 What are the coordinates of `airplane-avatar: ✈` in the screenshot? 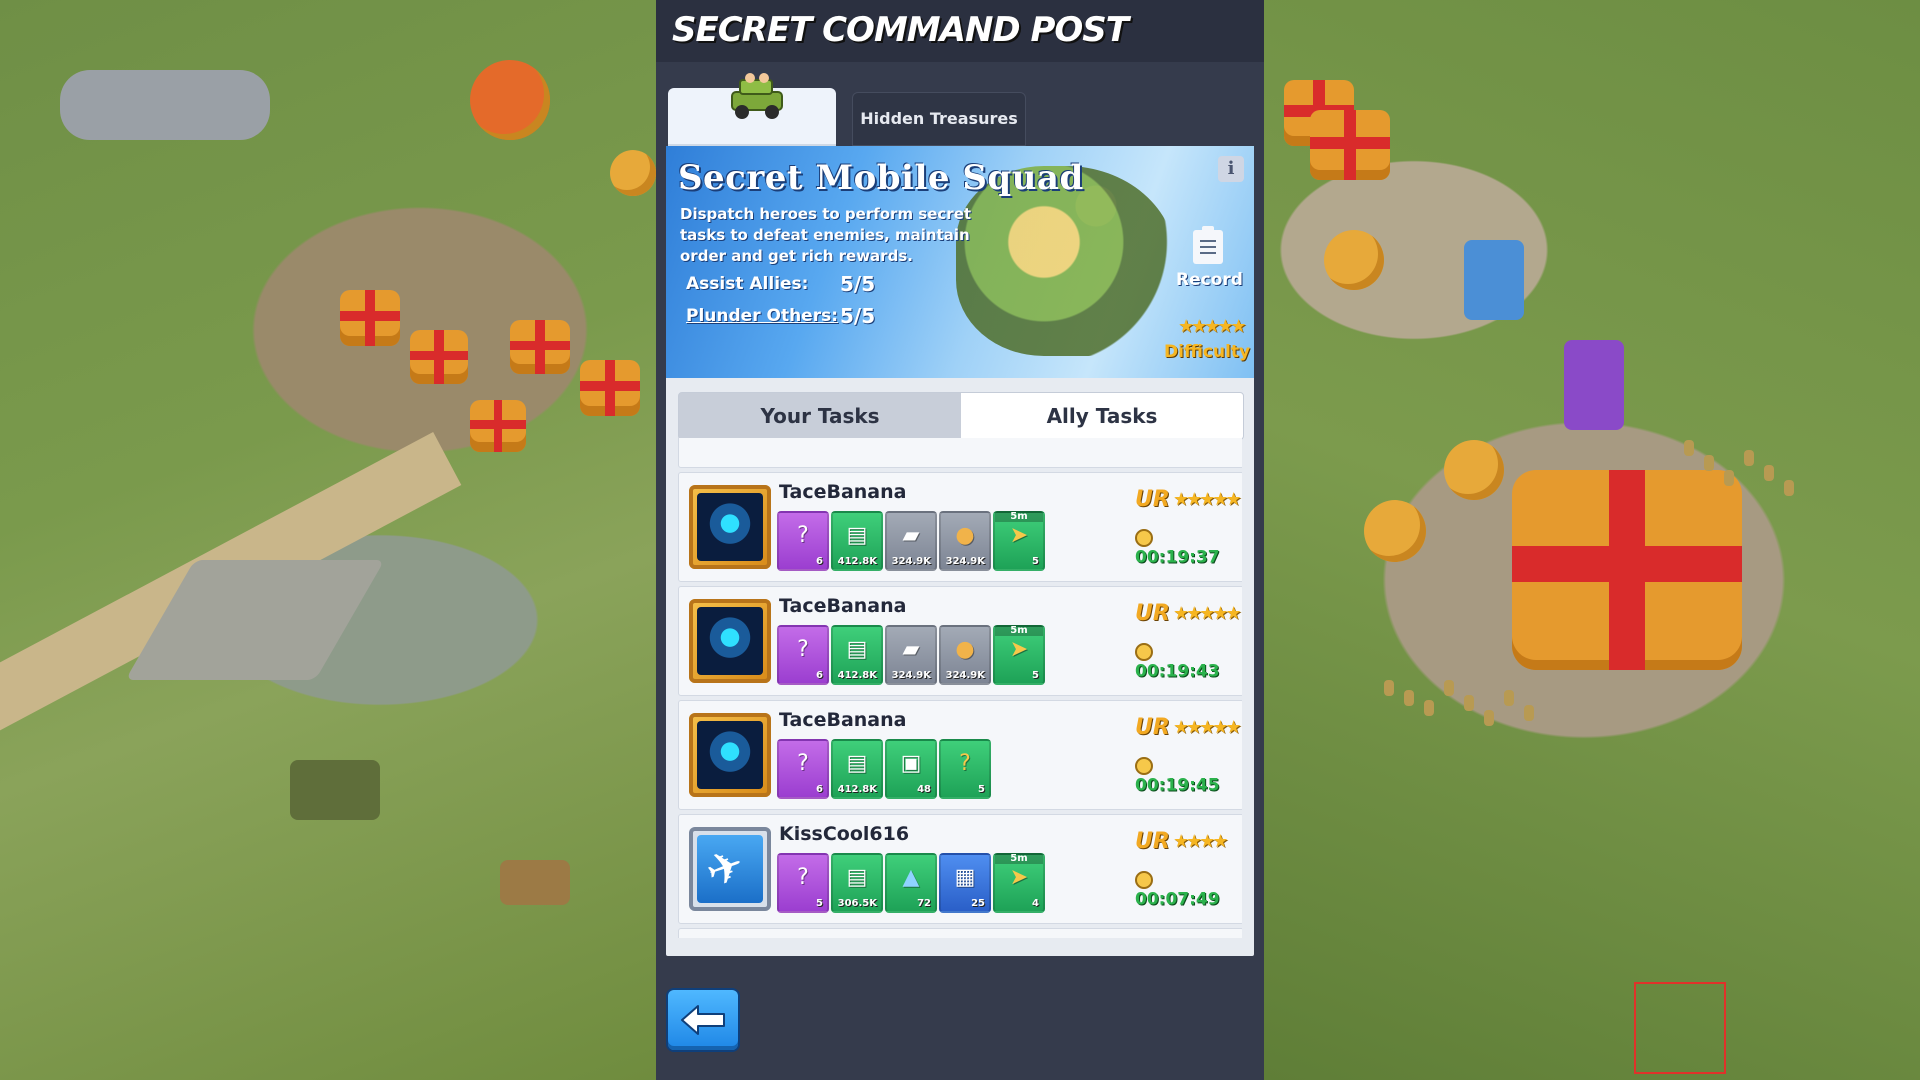 It's located at (730, 869).